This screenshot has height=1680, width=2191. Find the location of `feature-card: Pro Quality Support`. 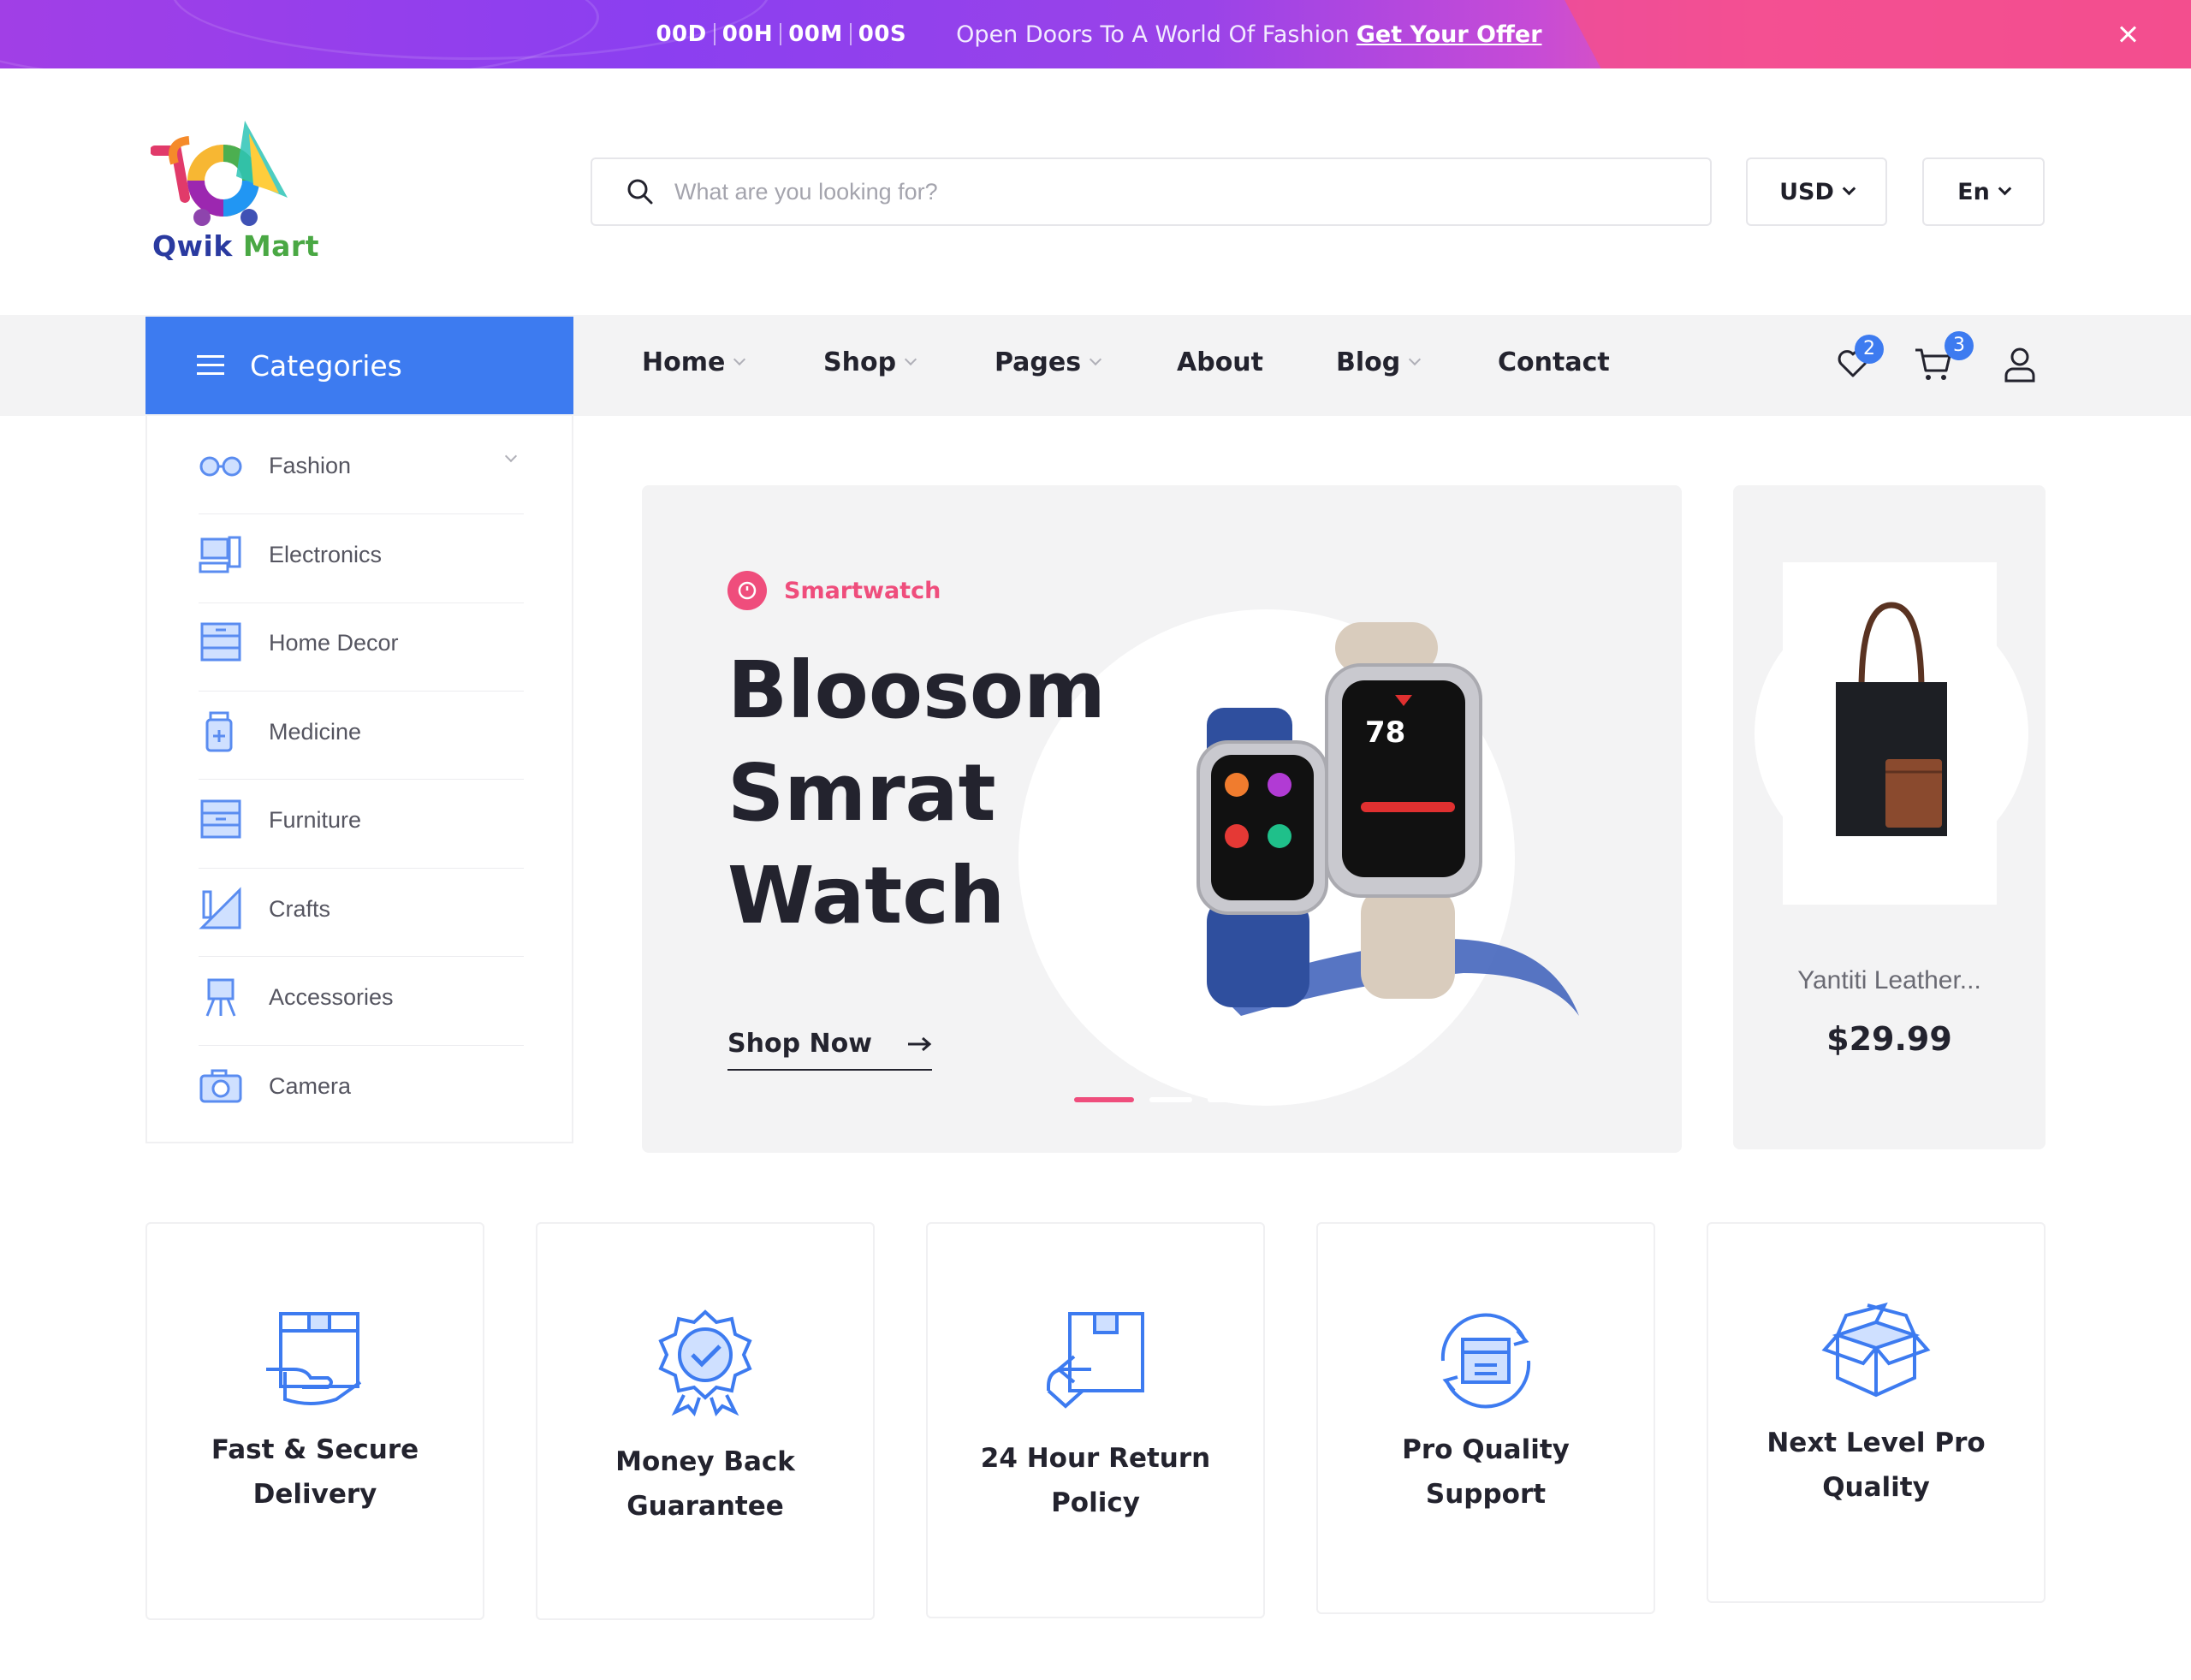

feature-card: Pro Quality Support is located at coordinates (1485, 1418).